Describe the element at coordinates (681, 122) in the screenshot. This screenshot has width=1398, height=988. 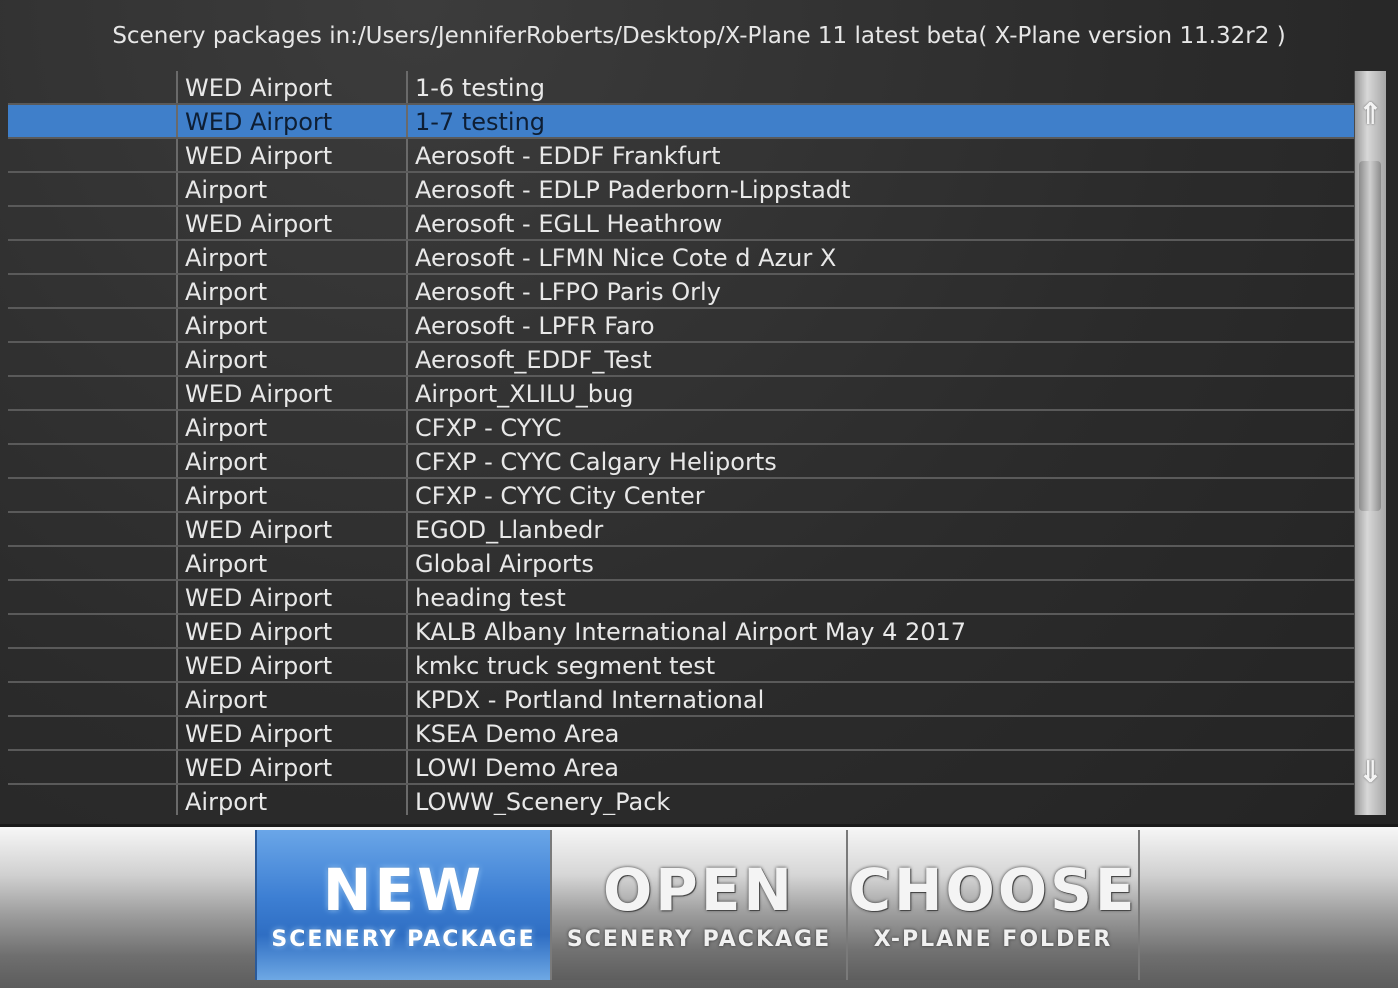
I see `package-row: WED Airport 1-7 testing` at that location.